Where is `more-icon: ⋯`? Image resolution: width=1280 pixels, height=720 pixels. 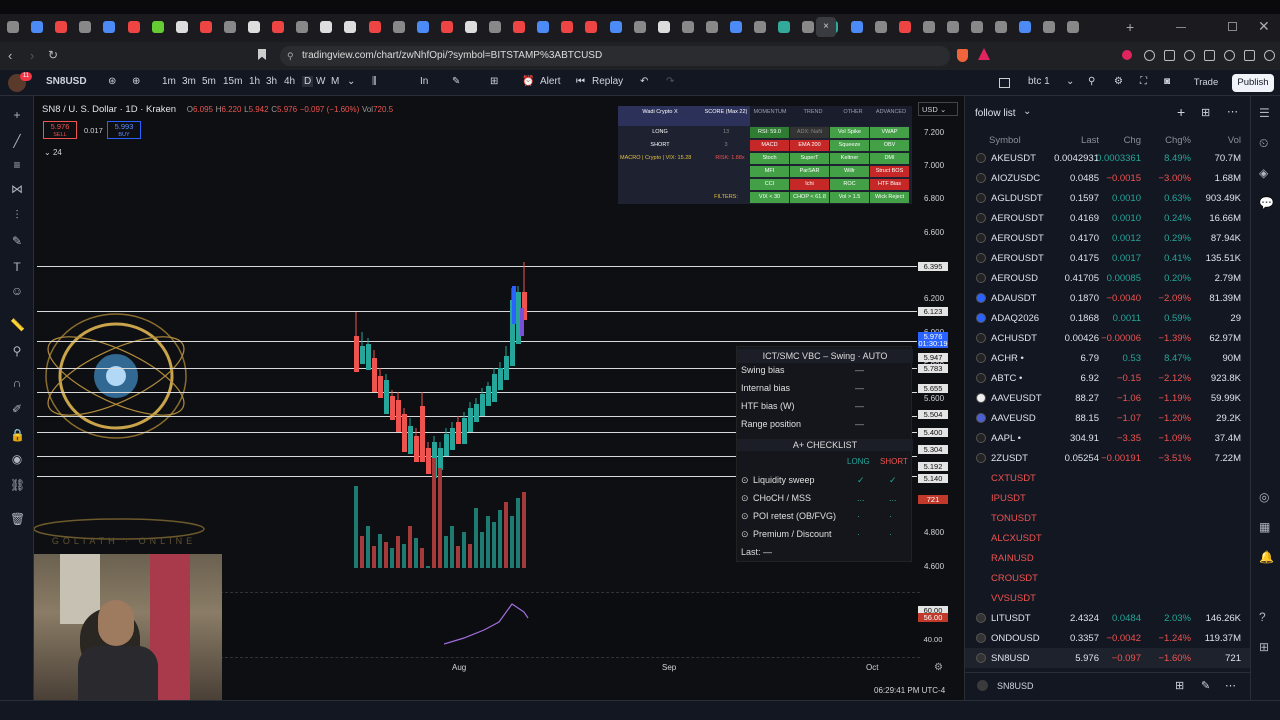
more-icon: ⋯ is located at coordinates (1230, 685).